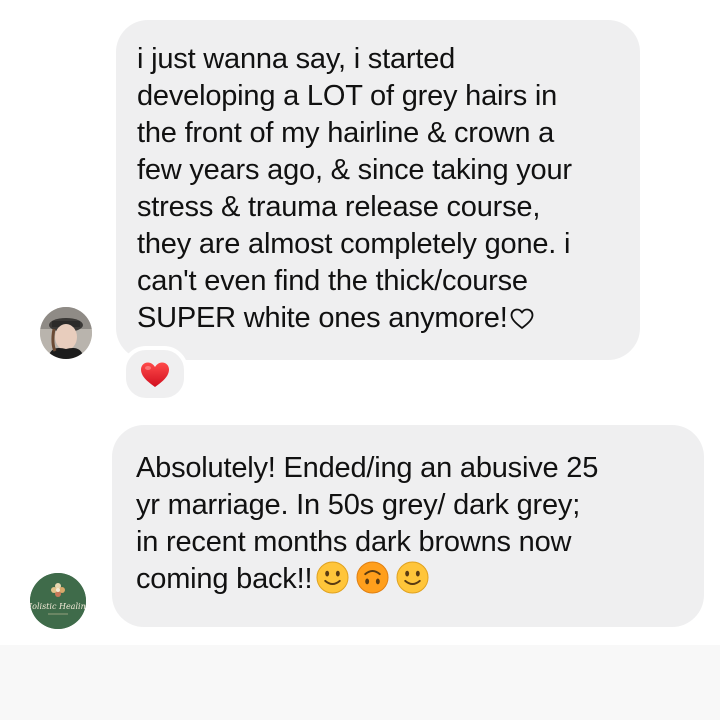 Image resolution: width=720 pixels, height=720 pixels. What do you see at coordinates (58, 606) in the screenshot?
I see `svg-text: Holistic Healing` at bounding box center [58, 606].